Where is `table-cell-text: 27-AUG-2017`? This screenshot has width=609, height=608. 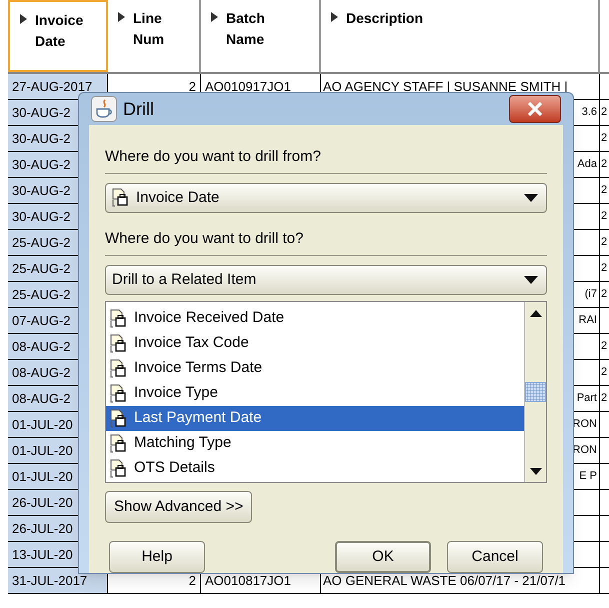
table-cell-text: 27-AUG-2017 is located at coordinates (52, 87).